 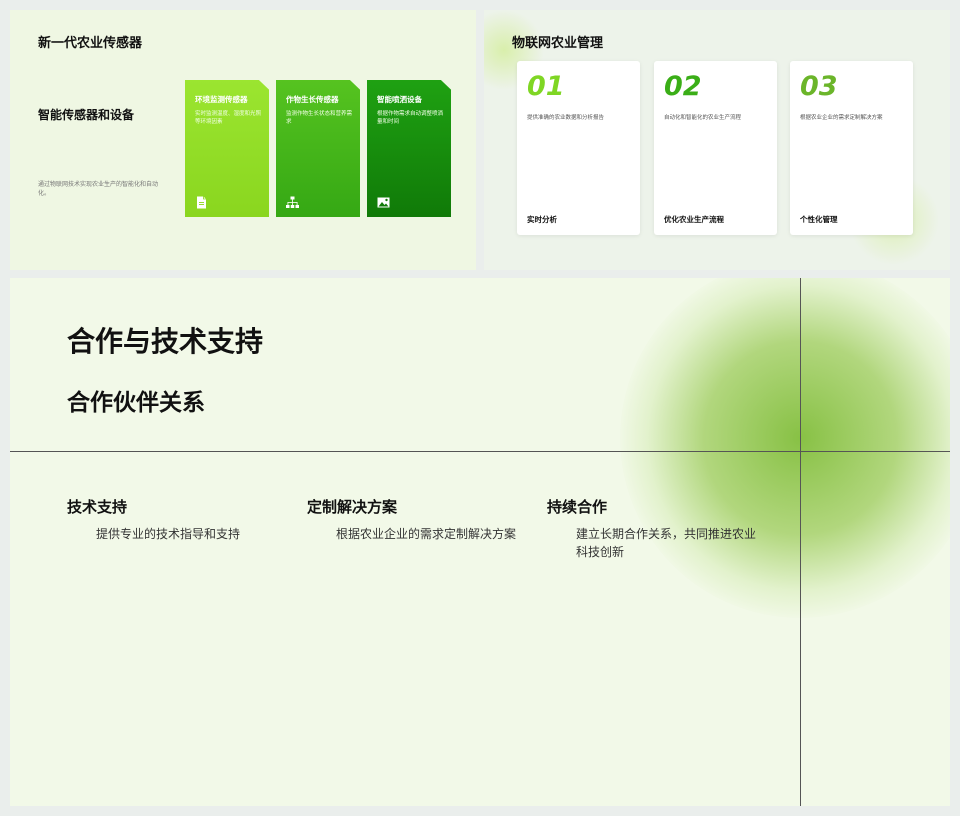 I want to click on card-description: 实时监测温度、湿度和光照等环境因素, so click(x=228, y=118).